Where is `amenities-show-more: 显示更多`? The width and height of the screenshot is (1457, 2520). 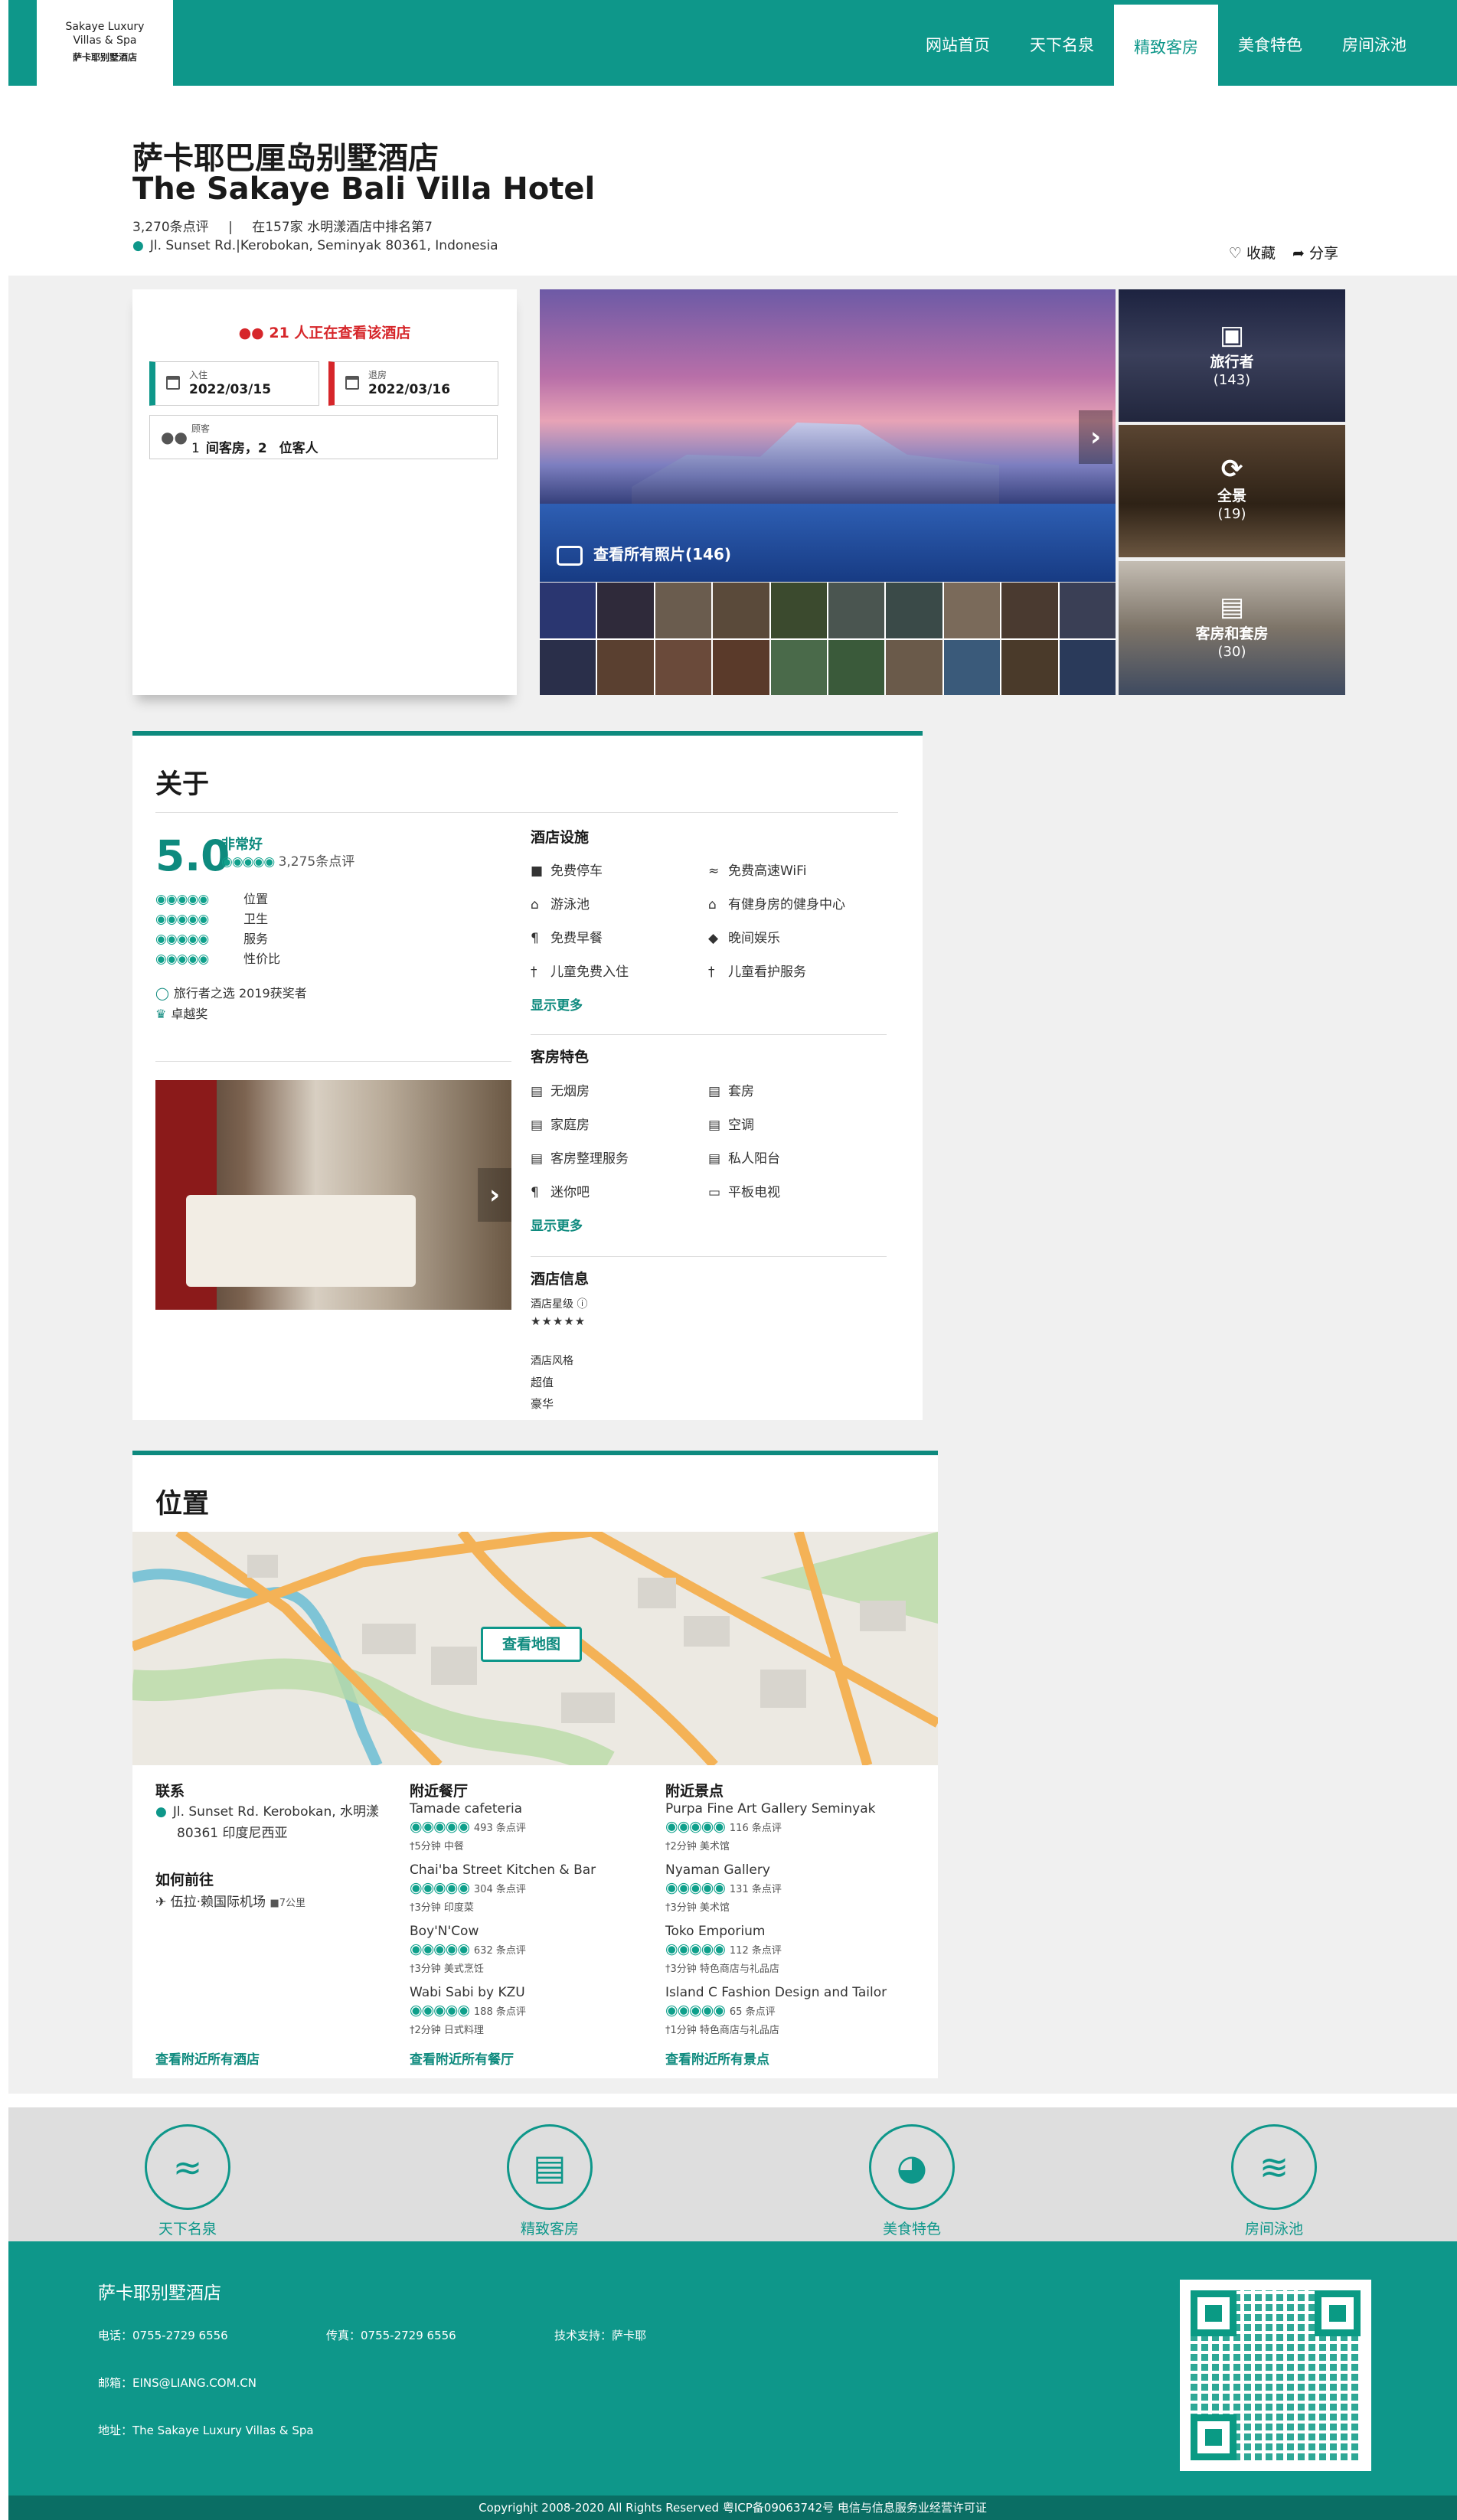
amenities-show-more: 显示更多 is located at coordinates (557, 1004).